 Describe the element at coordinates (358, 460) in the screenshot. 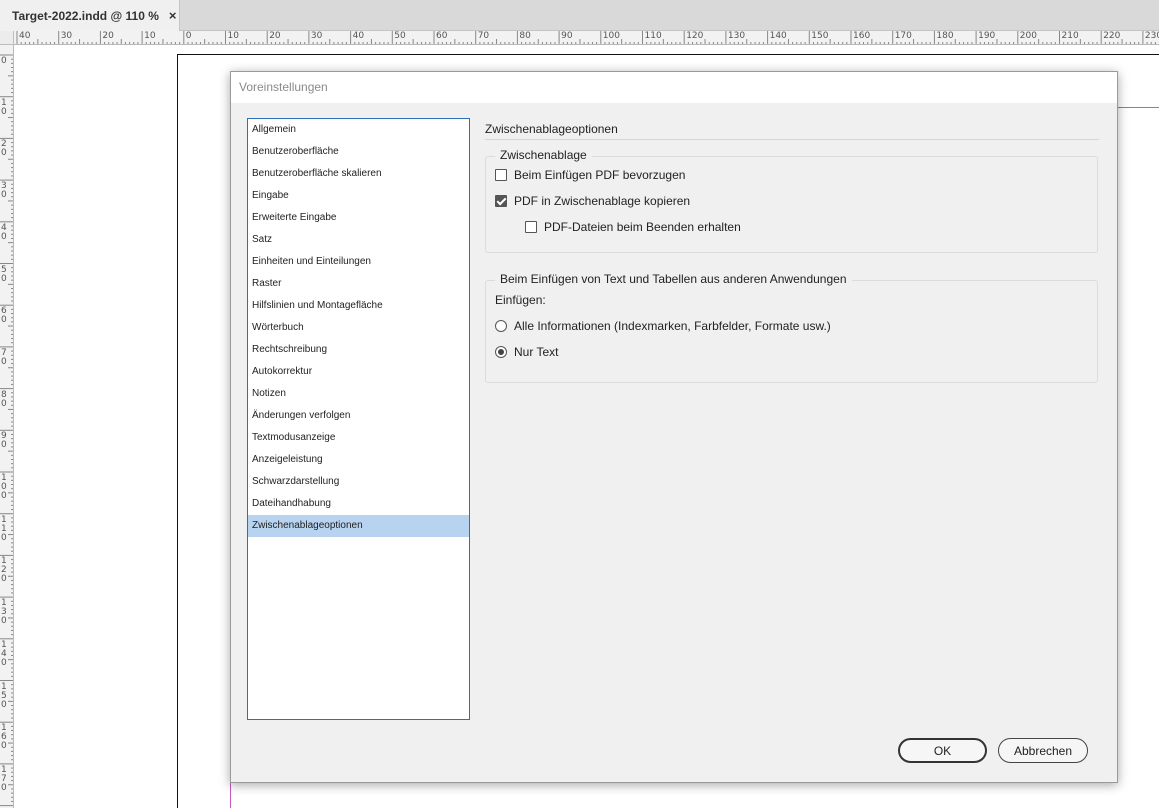

I see `category-item: Anzeigeleistung` at that location.